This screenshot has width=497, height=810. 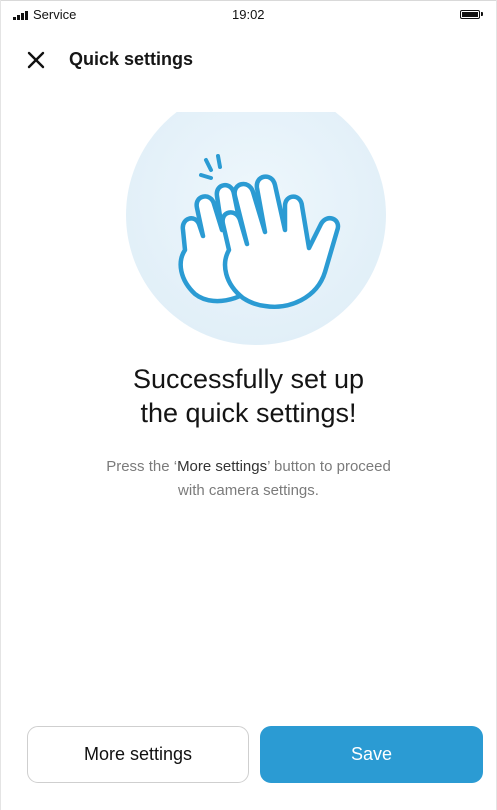 I want to click on instruction-suffix: ’ button to proceed, so click(x=329, y=466).